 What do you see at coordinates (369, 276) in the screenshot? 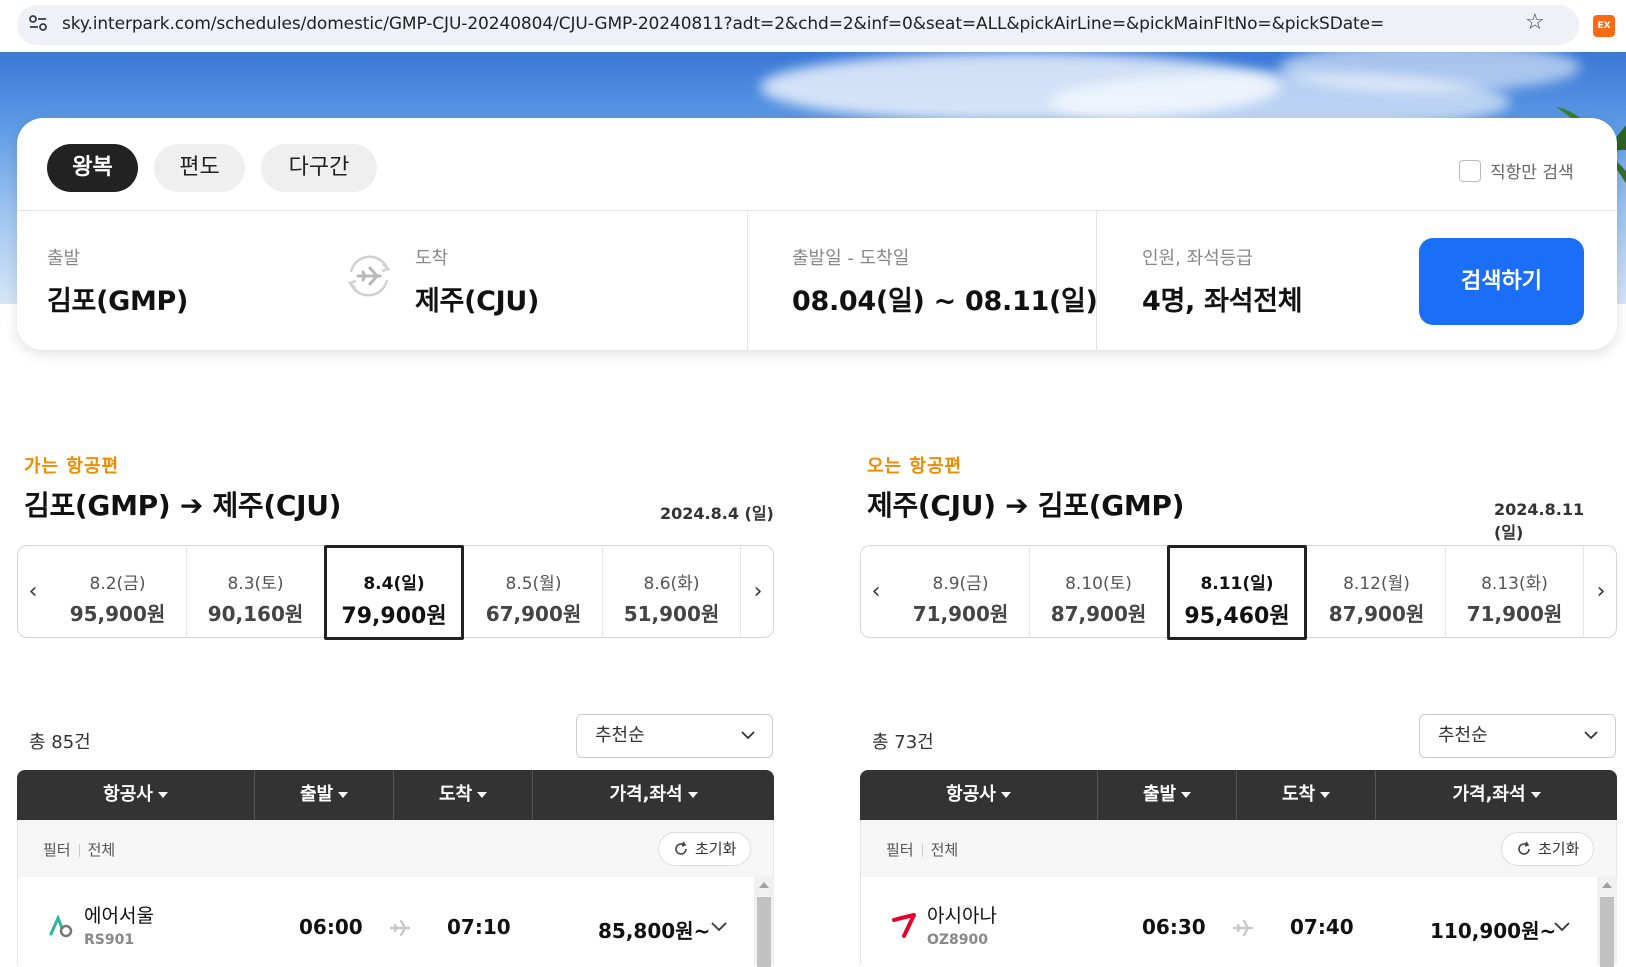
I see `swap-route-icon` at bounding box center [369, 276].